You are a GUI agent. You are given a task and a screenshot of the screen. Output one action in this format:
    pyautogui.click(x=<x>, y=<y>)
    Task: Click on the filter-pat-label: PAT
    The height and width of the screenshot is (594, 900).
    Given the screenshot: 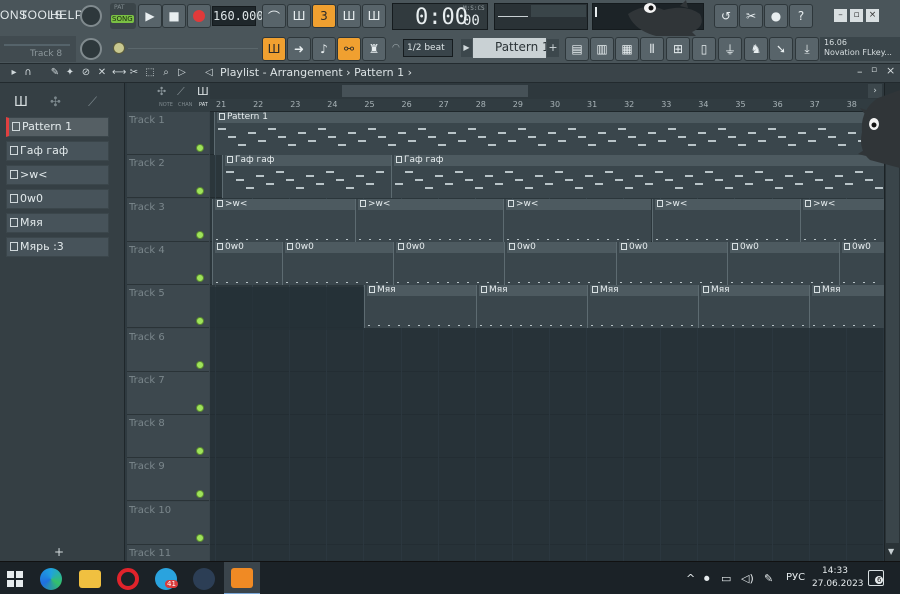 What is the action you would take?
    pyautogui.click(x=203, y=105)
    